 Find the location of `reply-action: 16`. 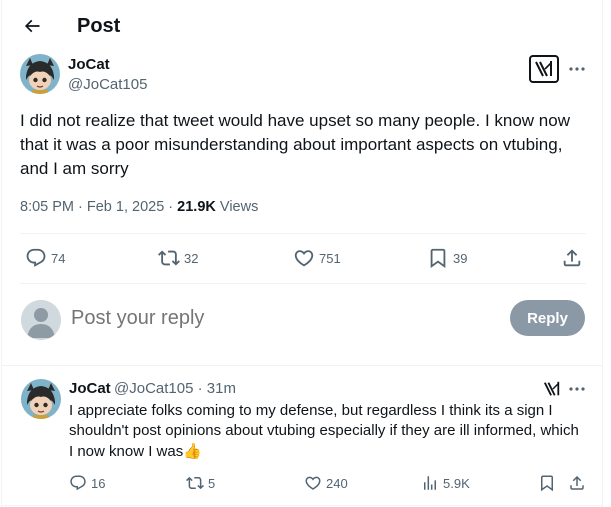

reply-action: 16 is located at coordinates (87, 483).